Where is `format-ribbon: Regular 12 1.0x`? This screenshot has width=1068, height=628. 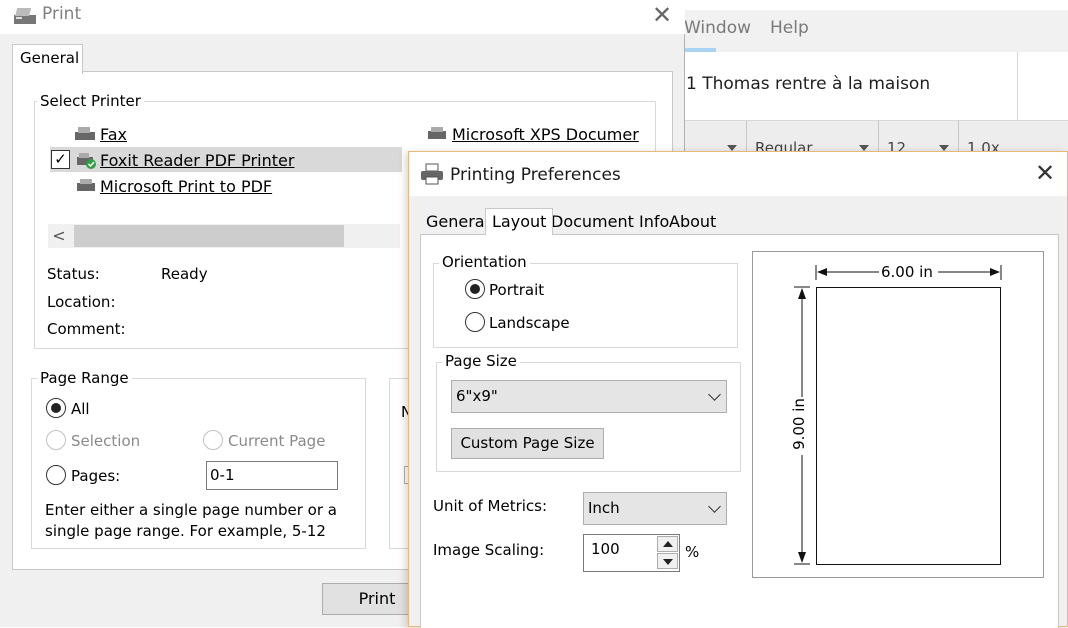 format-ribbon: Regular 12 1.0x is located at coordinates (874, 138).